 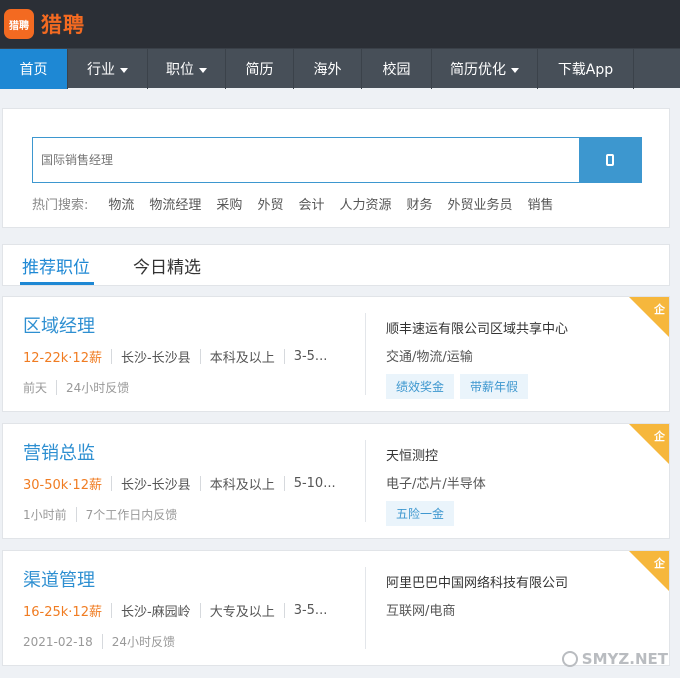 I want to click on nav-home: 首页, so click(x=34, y=69).